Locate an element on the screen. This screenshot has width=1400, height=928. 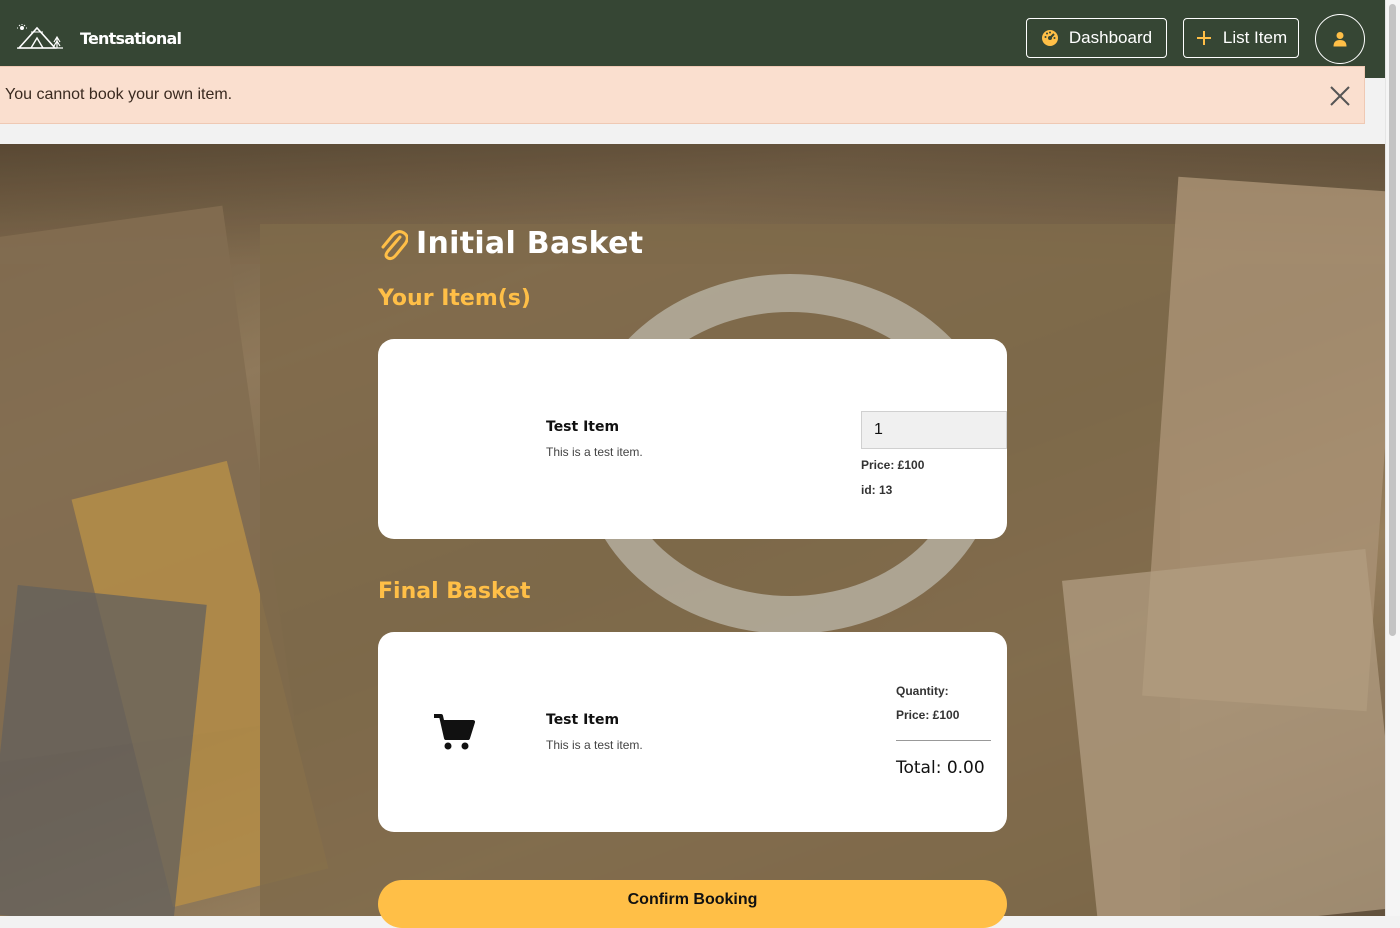
total-divider is located at coordinates (943, 740).